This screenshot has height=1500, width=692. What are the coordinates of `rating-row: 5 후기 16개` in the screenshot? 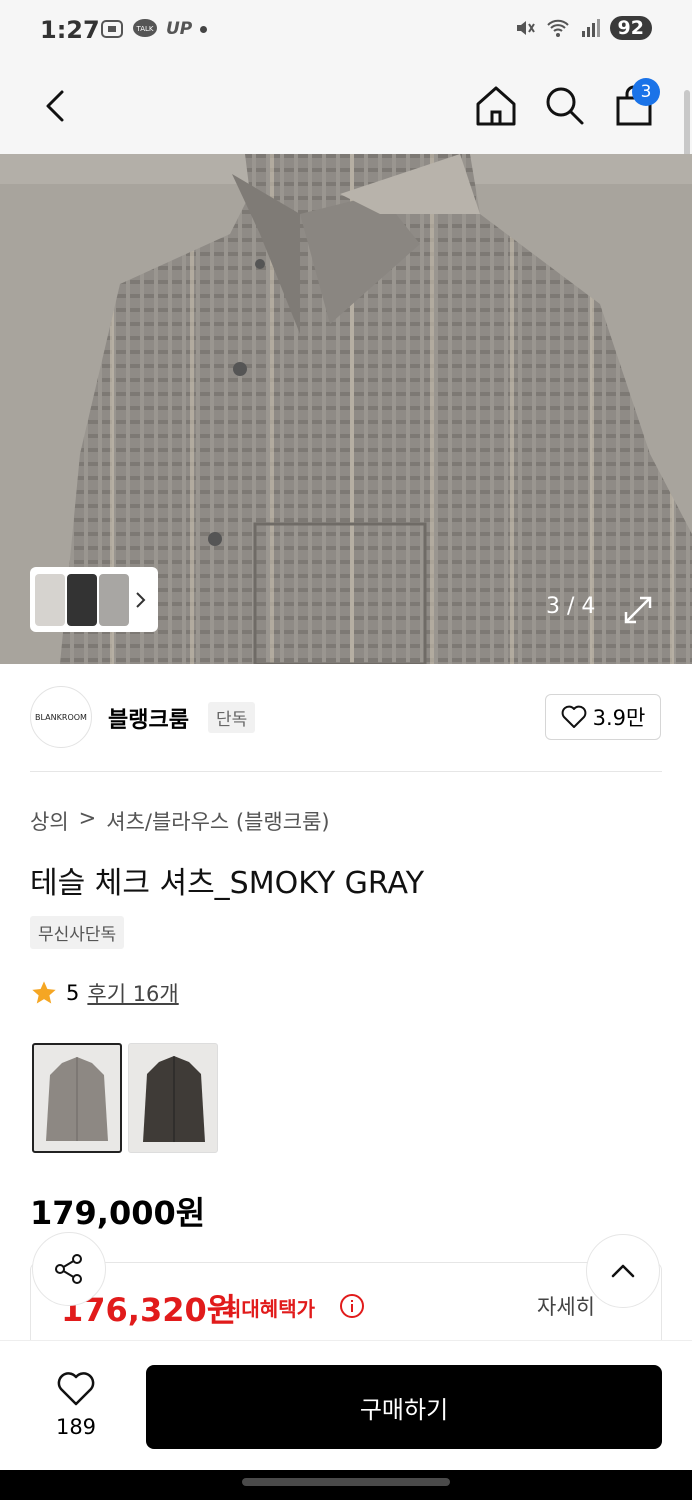 It's located at (104, 993).